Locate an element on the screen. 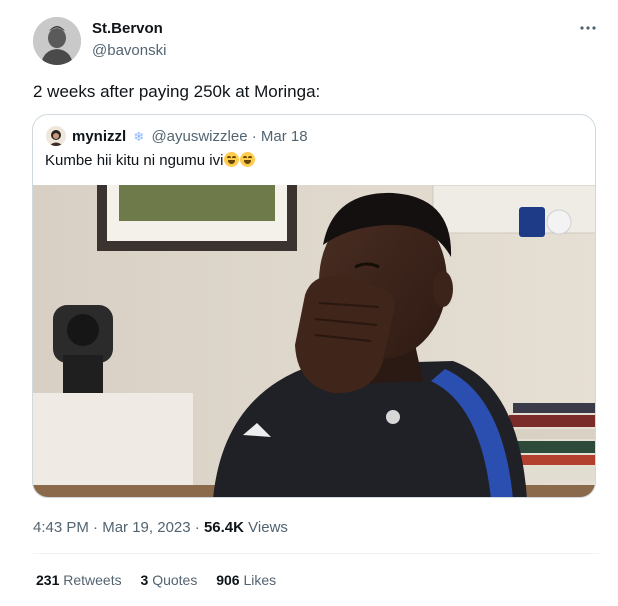 This screenshot has height=606, width=618. retweets-stat: 231 Retweets is located at coordinates (81, 580).